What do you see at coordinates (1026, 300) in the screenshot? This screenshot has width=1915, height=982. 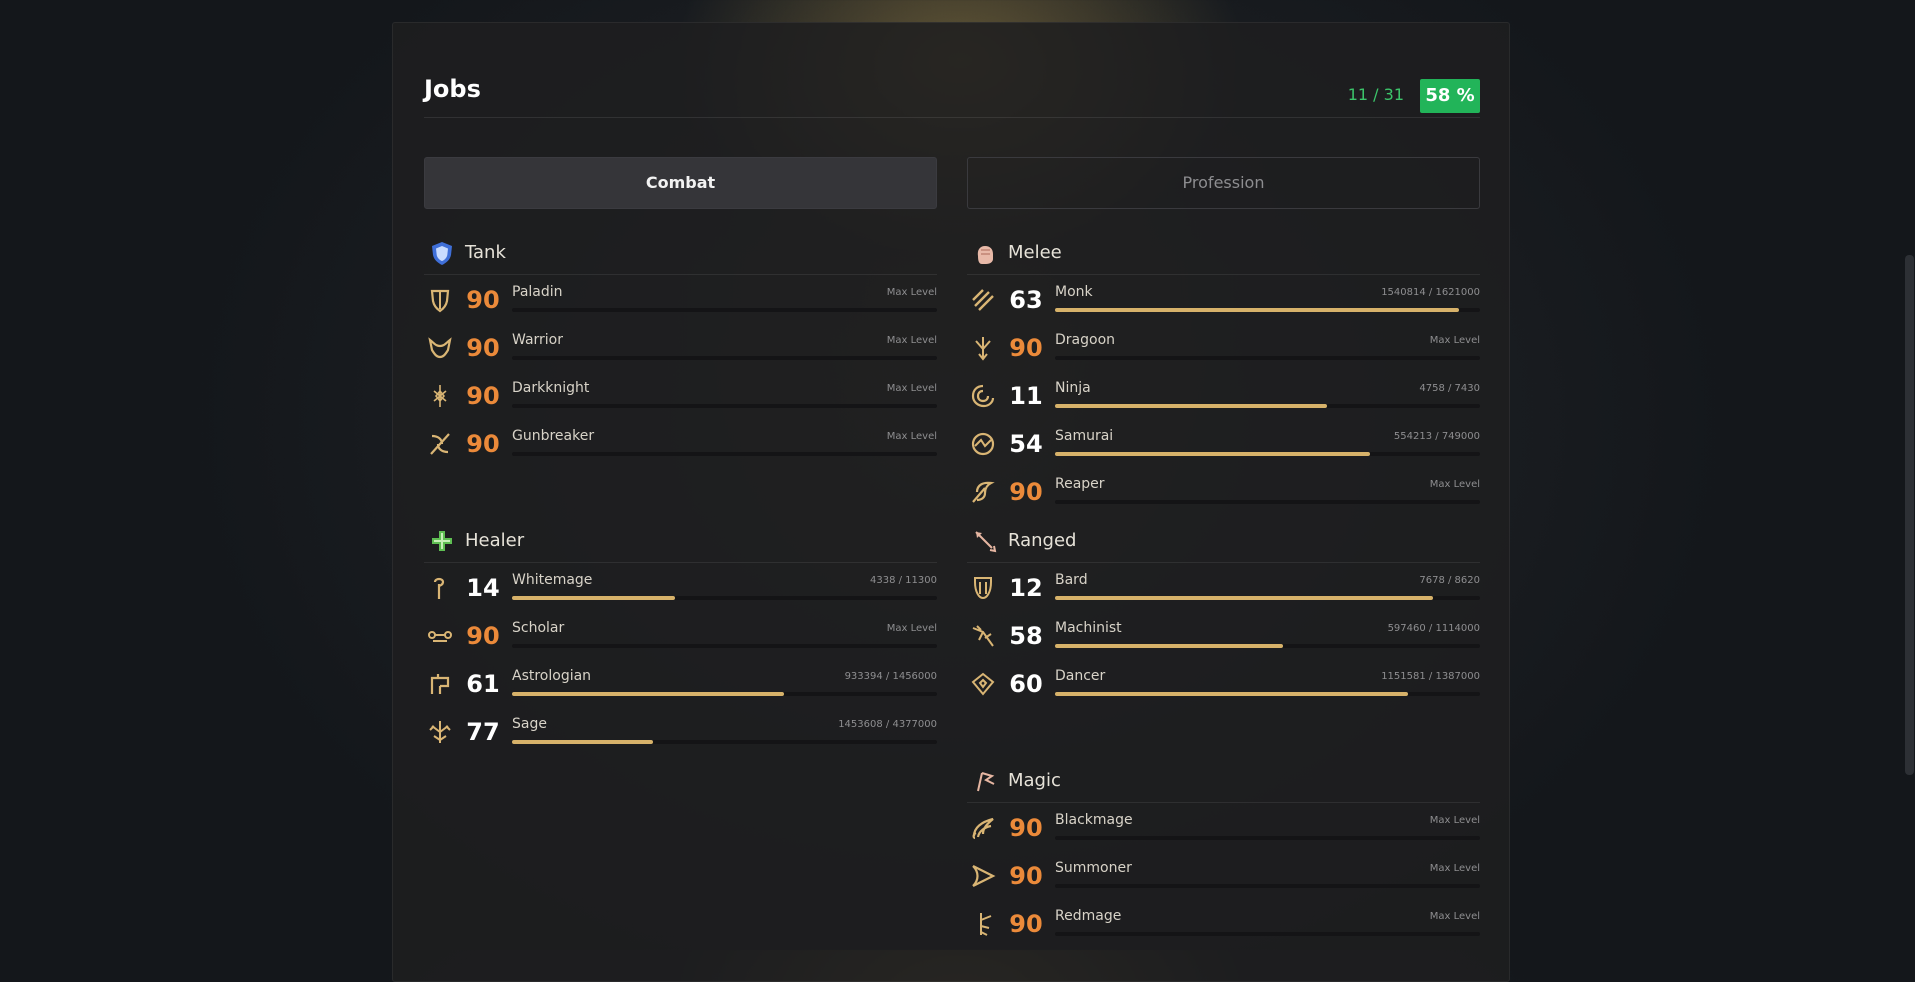 I see `job-level: 63` at bounding box center [1026, 300].